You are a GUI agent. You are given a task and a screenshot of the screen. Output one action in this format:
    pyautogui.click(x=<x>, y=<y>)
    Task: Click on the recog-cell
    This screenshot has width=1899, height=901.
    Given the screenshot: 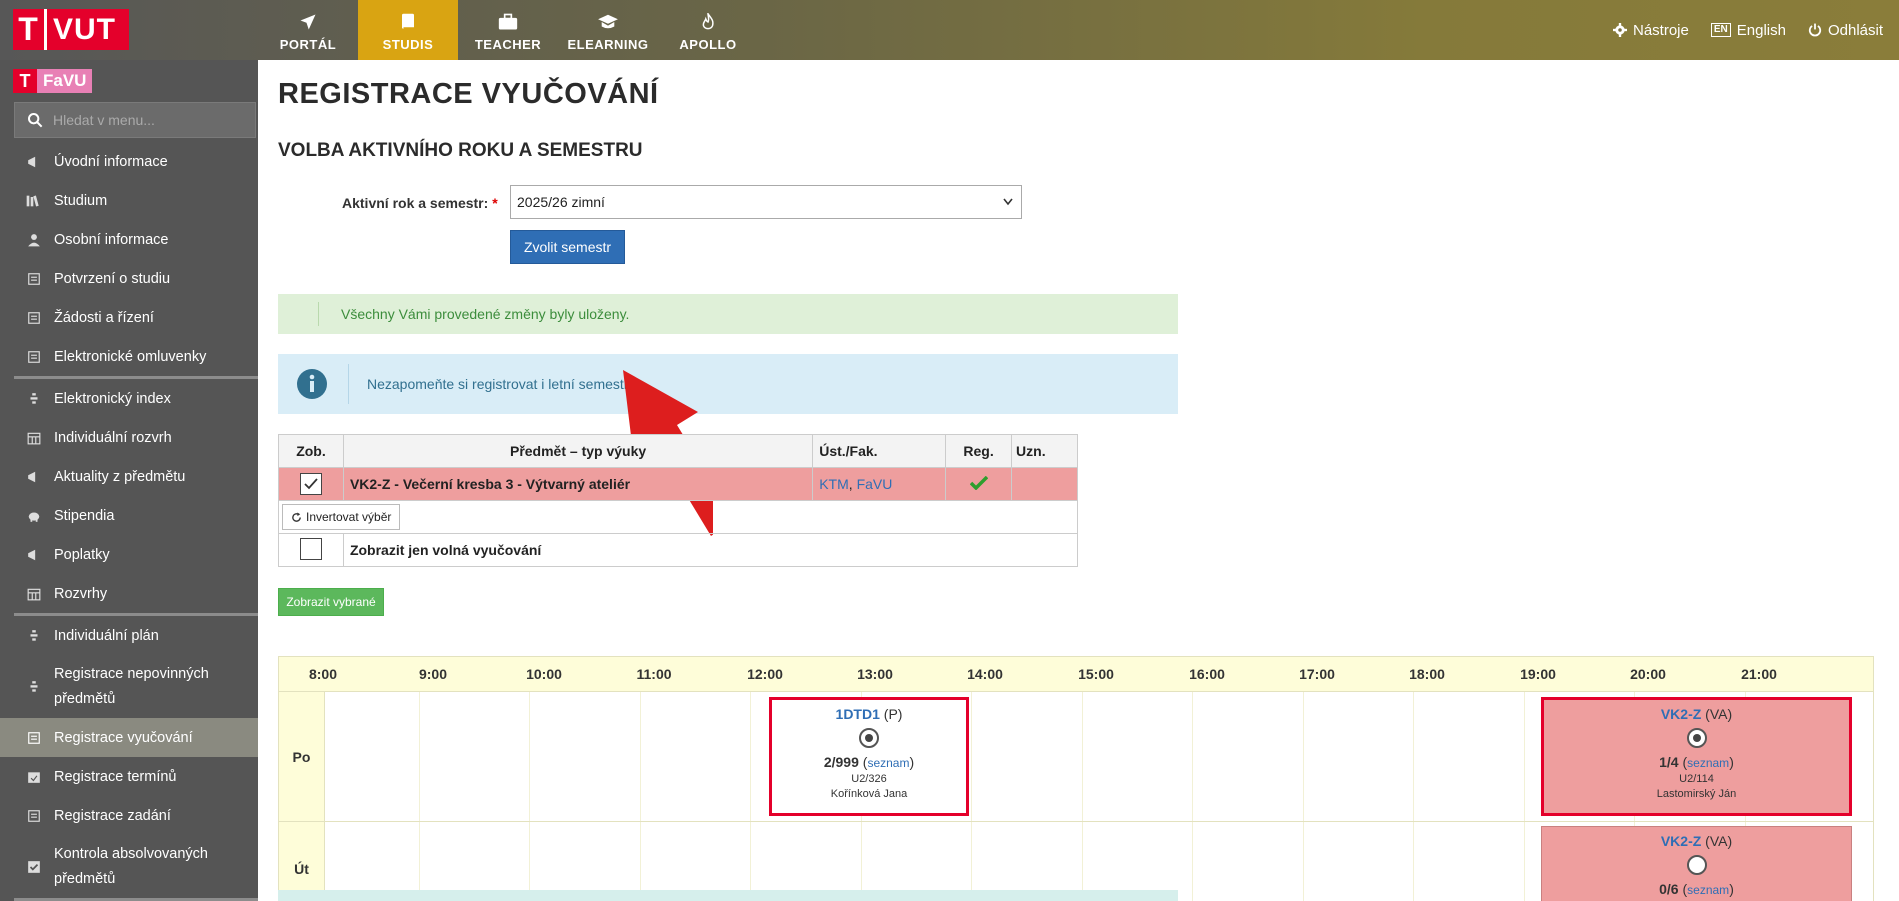 What is the action you would take?
    pyautogui.click(x=1044, y=484)
    